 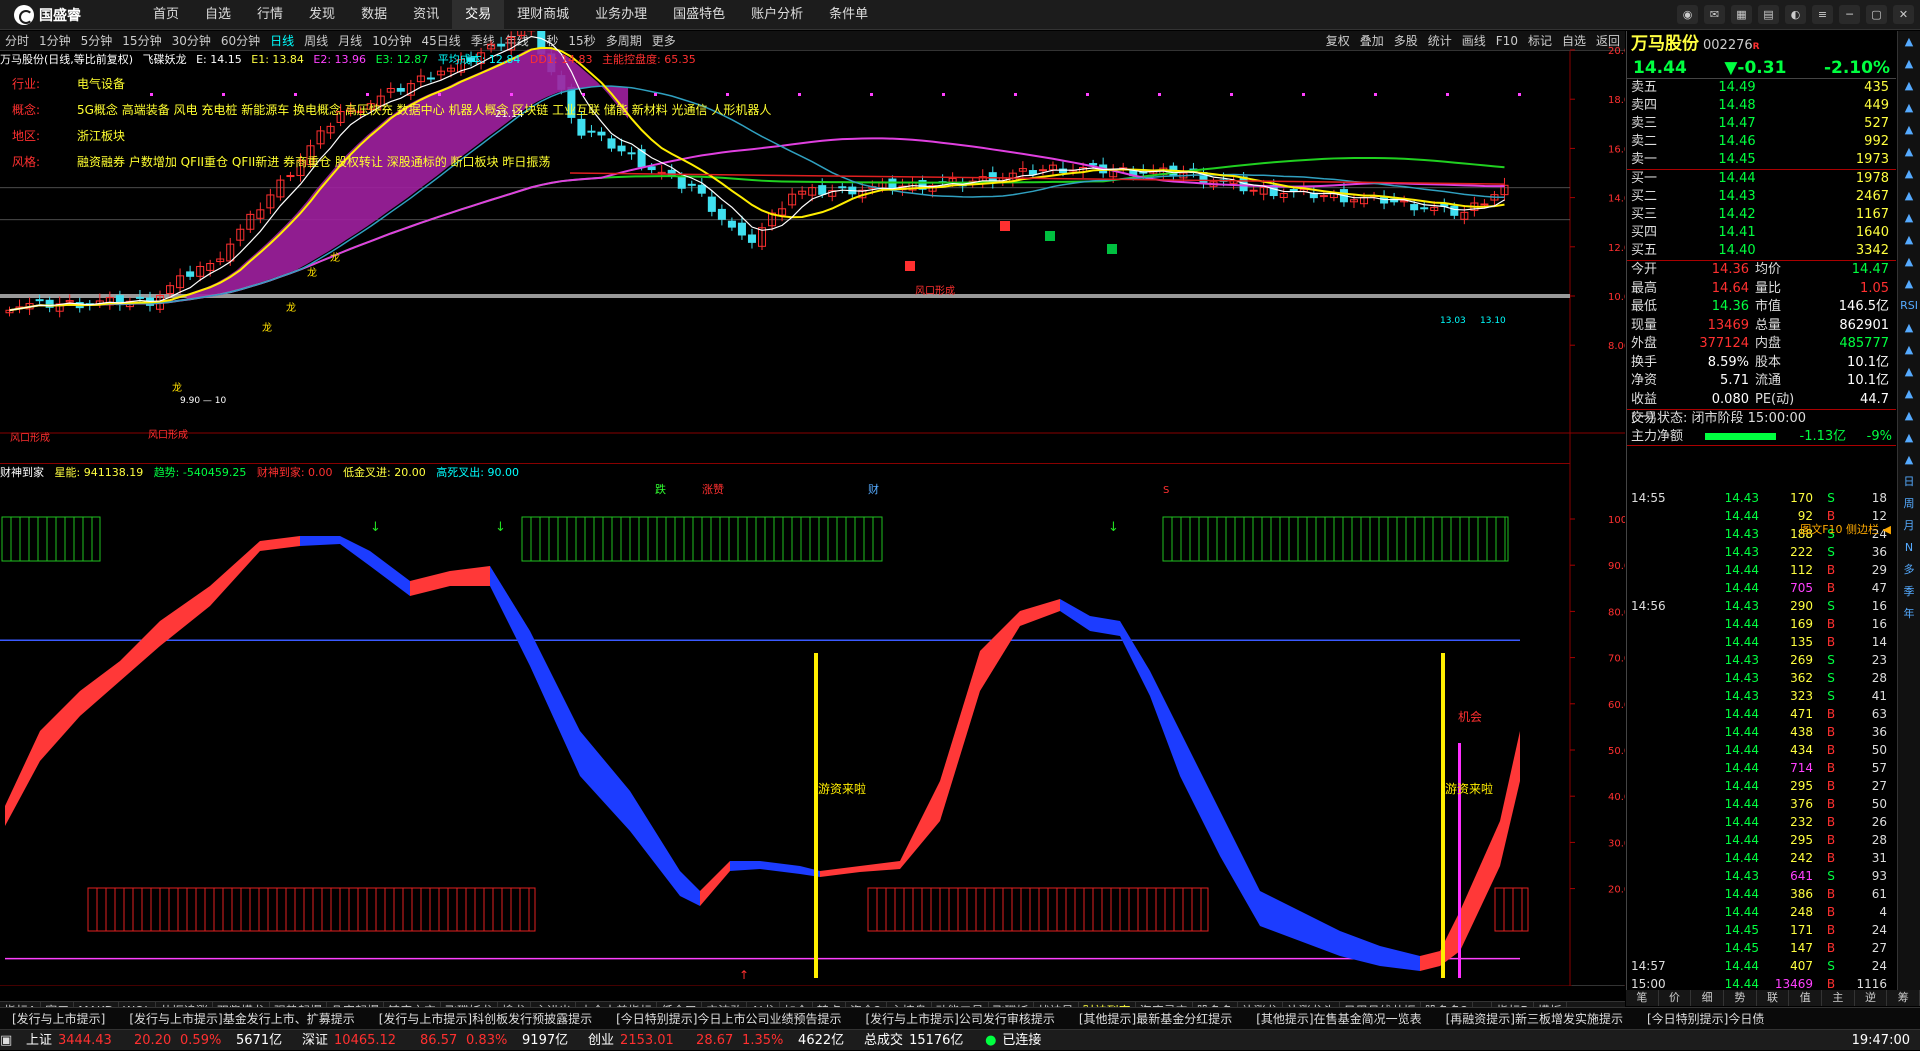 I want to click on nav-item: 条件单, so click(x=848, y=15).